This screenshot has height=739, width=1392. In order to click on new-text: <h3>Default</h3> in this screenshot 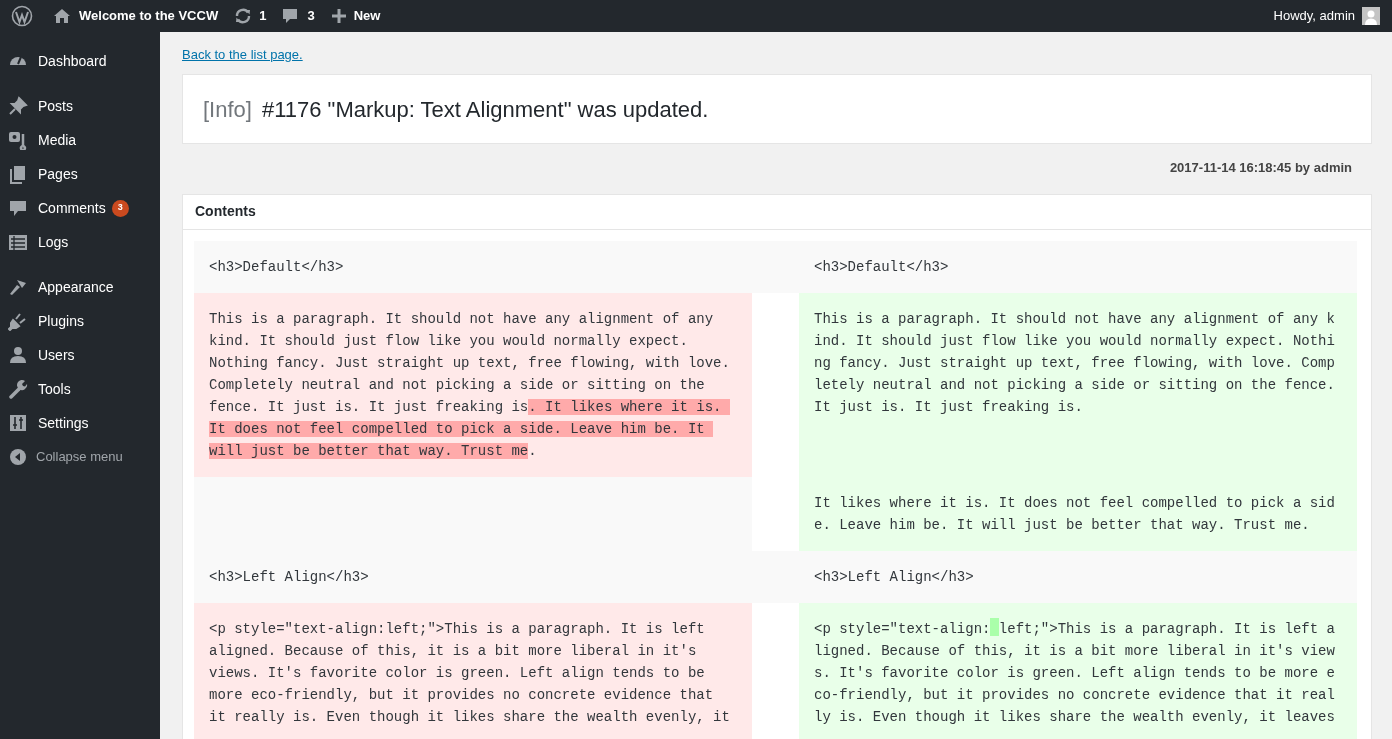, I will do `click(882, 267)`.